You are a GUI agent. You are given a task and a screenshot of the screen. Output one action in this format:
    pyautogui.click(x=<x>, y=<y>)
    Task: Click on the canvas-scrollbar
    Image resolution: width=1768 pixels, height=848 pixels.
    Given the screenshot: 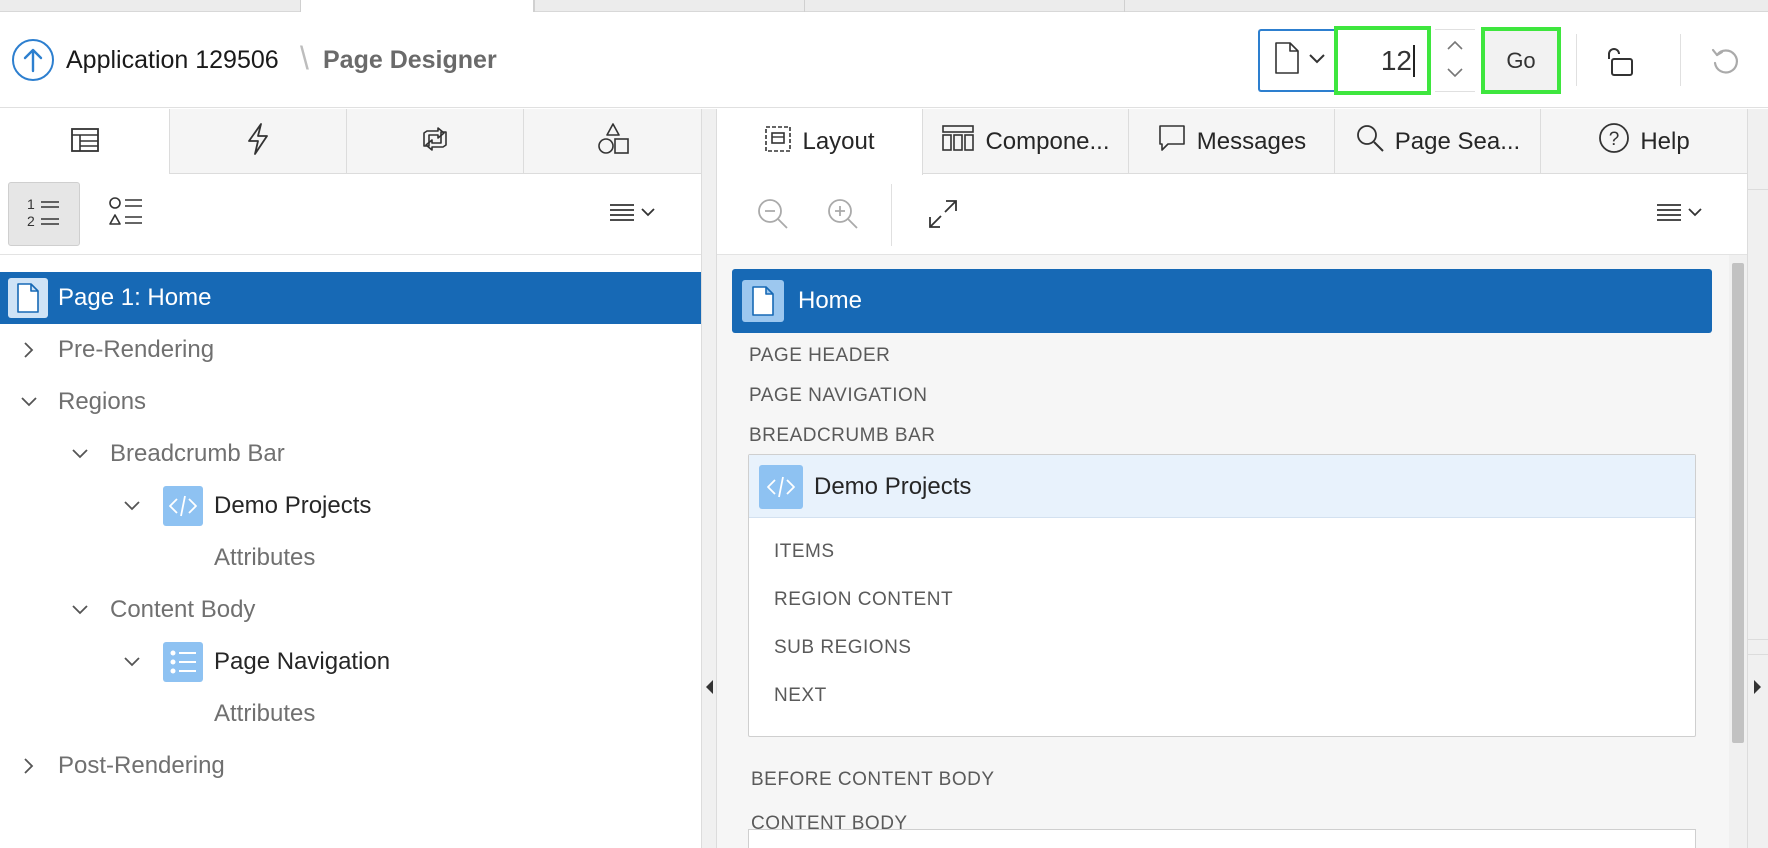 What is the action you would take?
    pyautogui.click(x=1738, y=551)
    